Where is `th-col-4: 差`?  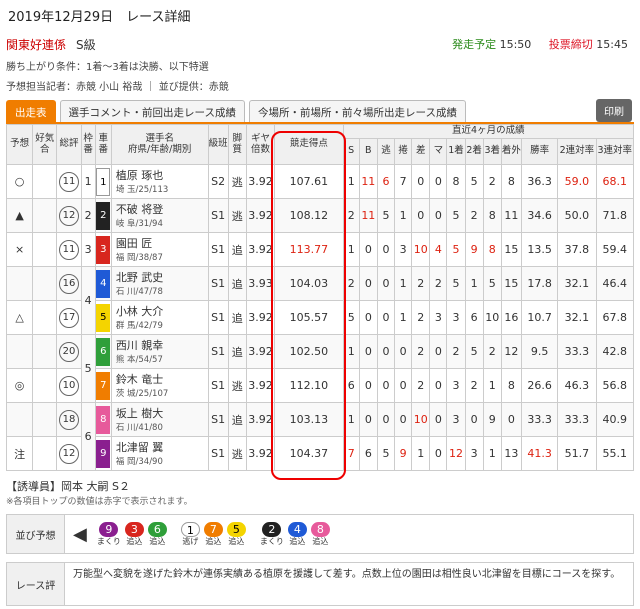
th-col-4: 差 is located at coordinates (421, 151).